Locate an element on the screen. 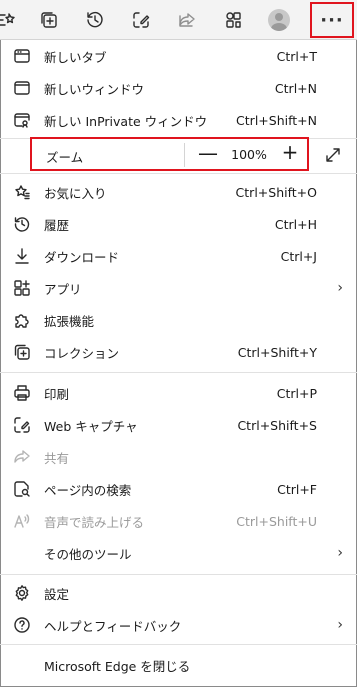 The height and width of the screenshot is (687, 357). menu-item-label: その他のツール is located at coordinates (88, 554).